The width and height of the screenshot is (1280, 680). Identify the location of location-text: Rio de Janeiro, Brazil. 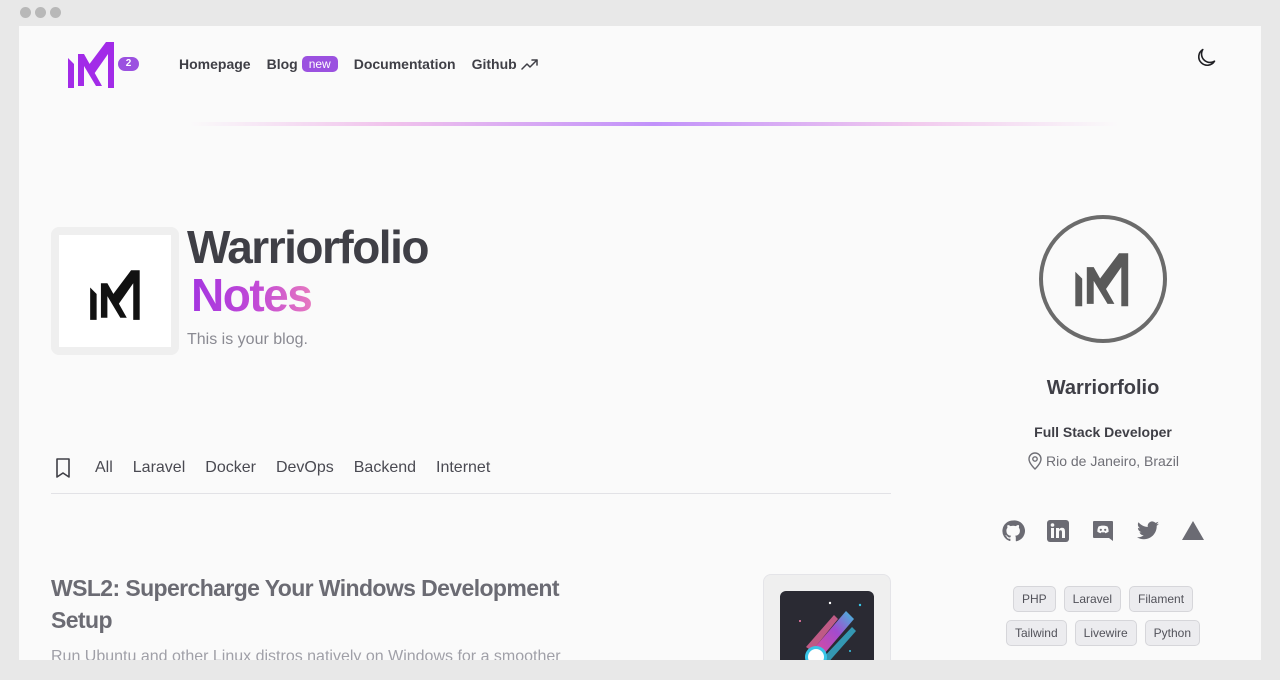
(1112, 461).